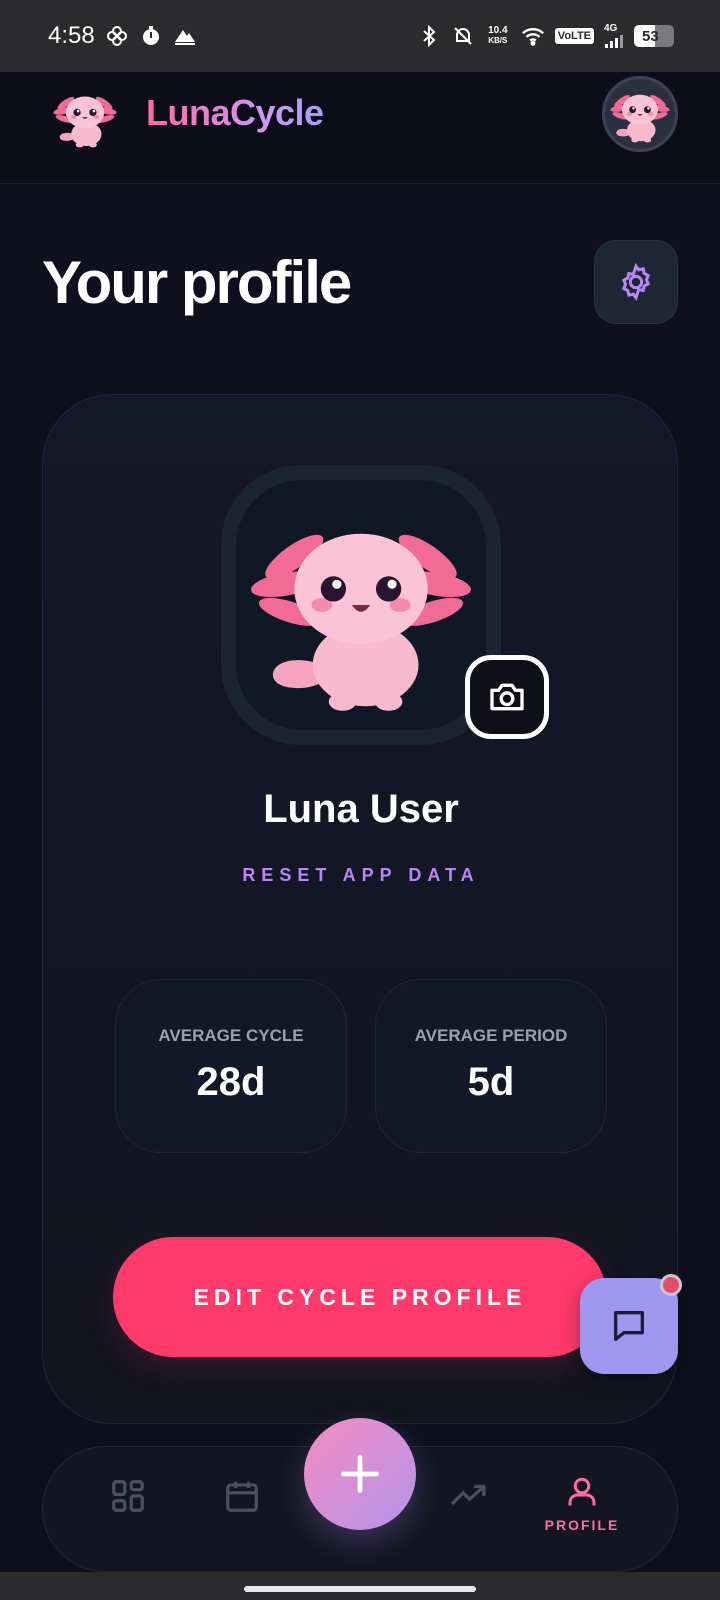 The height and width of the screenshot is (1600, 720). I want to click on profile-avatar, so click(361, 605).